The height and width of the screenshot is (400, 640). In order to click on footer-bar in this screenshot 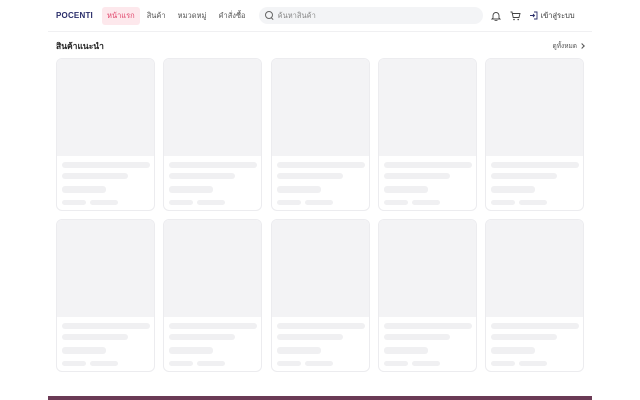, I will do `click(320, 398)`.